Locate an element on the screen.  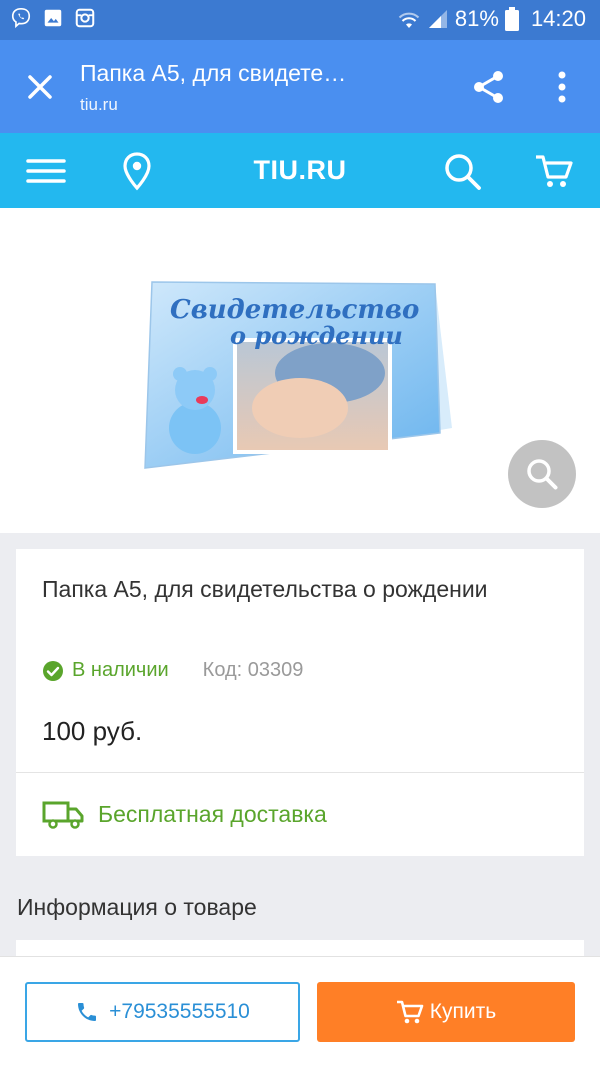
wifi-icon is located at coordinates (409, 20).